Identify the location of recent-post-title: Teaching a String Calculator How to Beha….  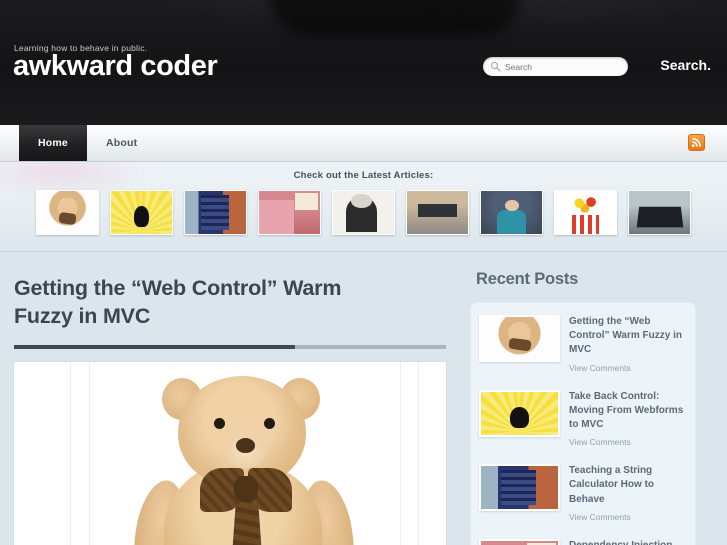
(628, 485).